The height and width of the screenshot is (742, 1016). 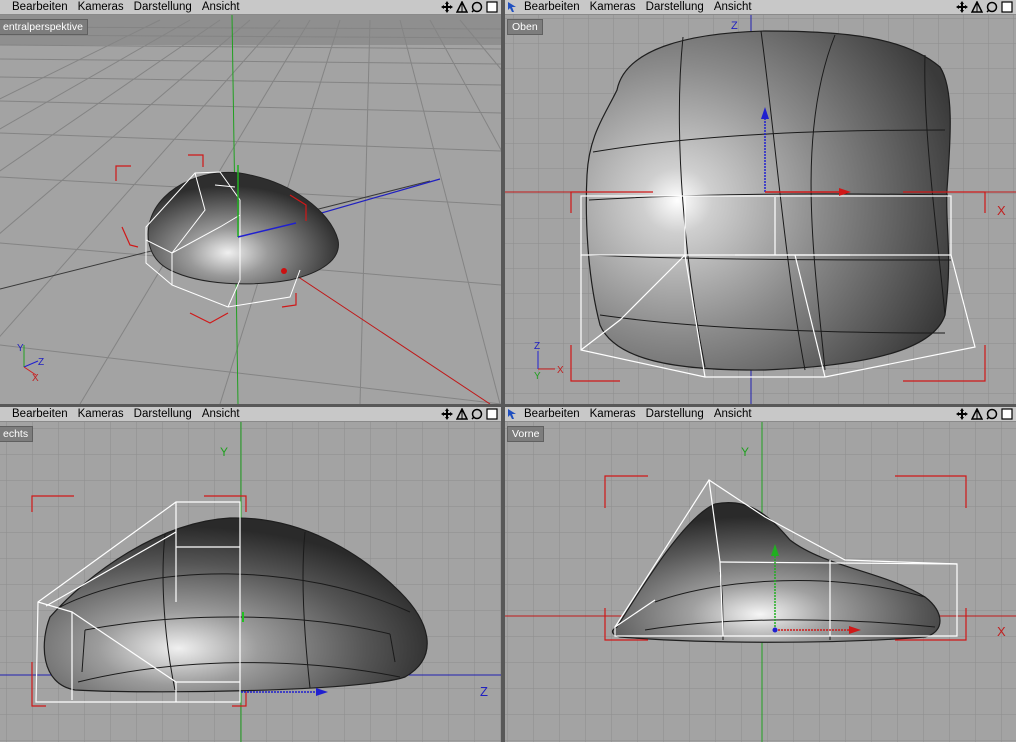 What do you see at coordinates (508, 405) in the screenshot?
I see `horizontal-splitter` at bounding box center [508, 405].